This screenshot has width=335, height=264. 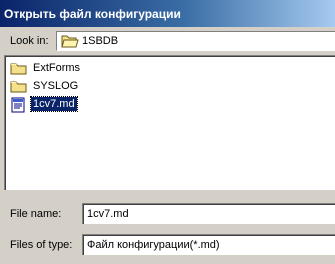 What do you see at coordinates (153, 245) in the screenshot?
I see `files-of-type-value: Файл конфигурации(*.md)` at bounding box center [153, 245].